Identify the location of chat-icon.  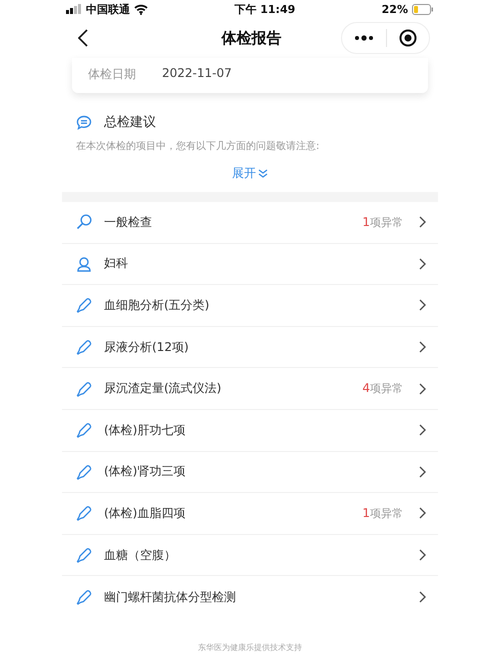
(84, 122).